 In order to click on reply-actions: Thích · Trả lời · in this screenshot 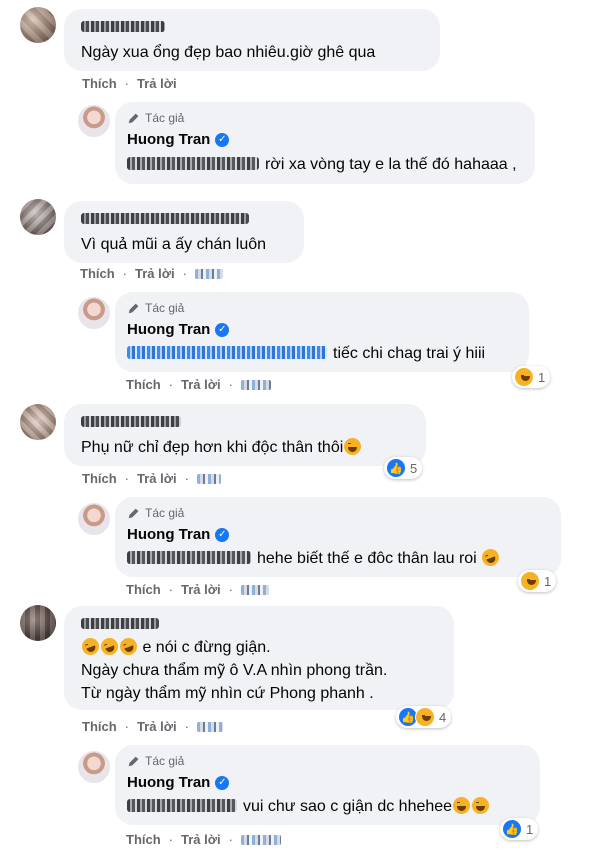, I will do `click(197, 589)`.